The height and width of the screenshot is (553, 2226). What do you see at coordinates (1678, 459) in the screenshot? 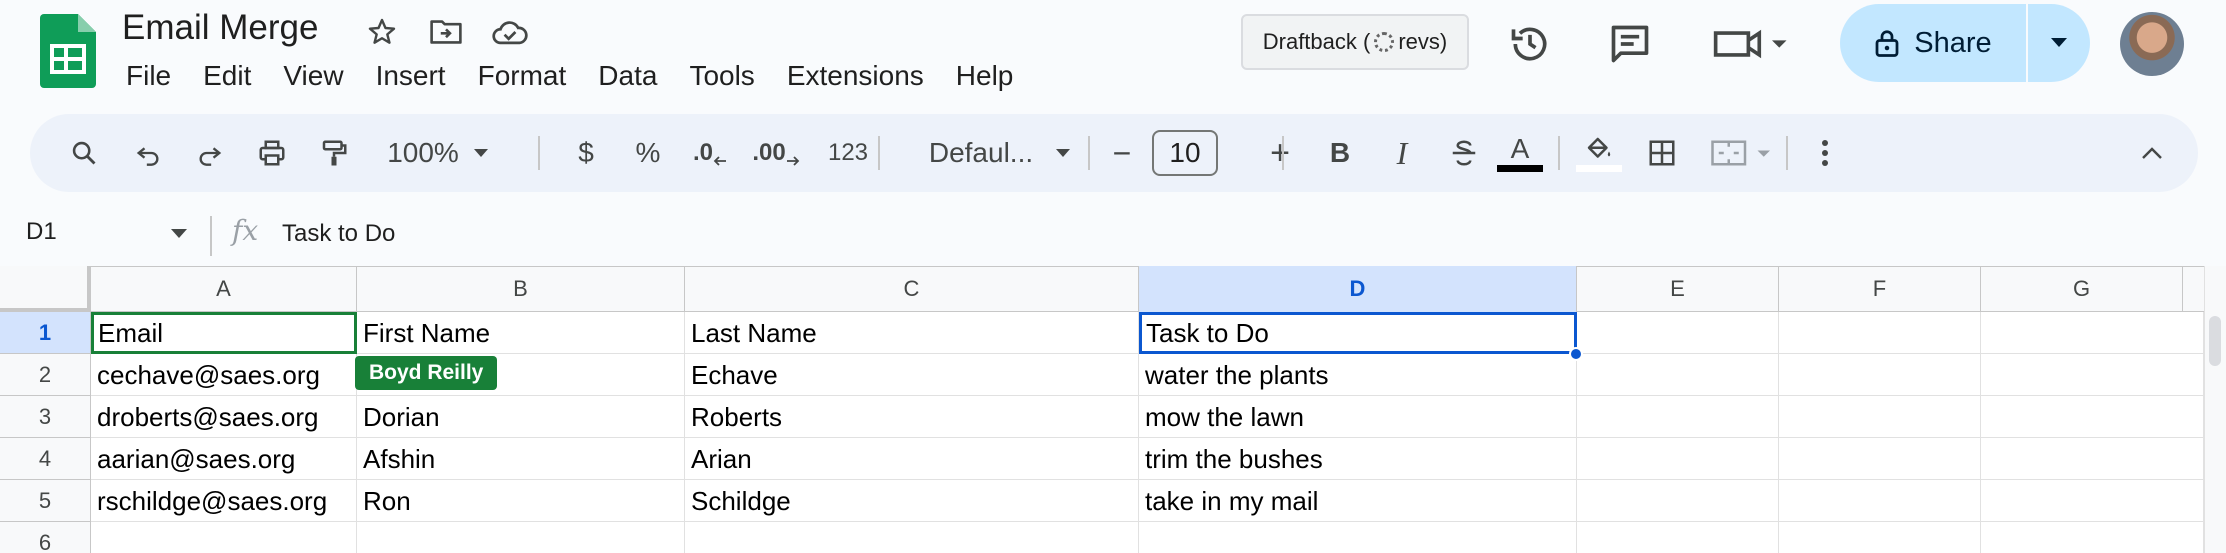
I see `cell-e4` at bounding box center [1678, 459].